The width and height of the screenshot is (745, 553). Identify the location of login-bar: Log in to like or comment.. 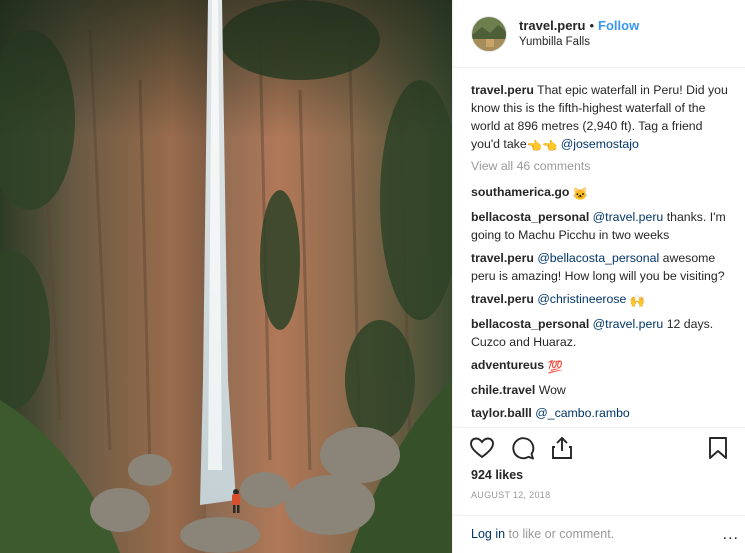
(599, 533).